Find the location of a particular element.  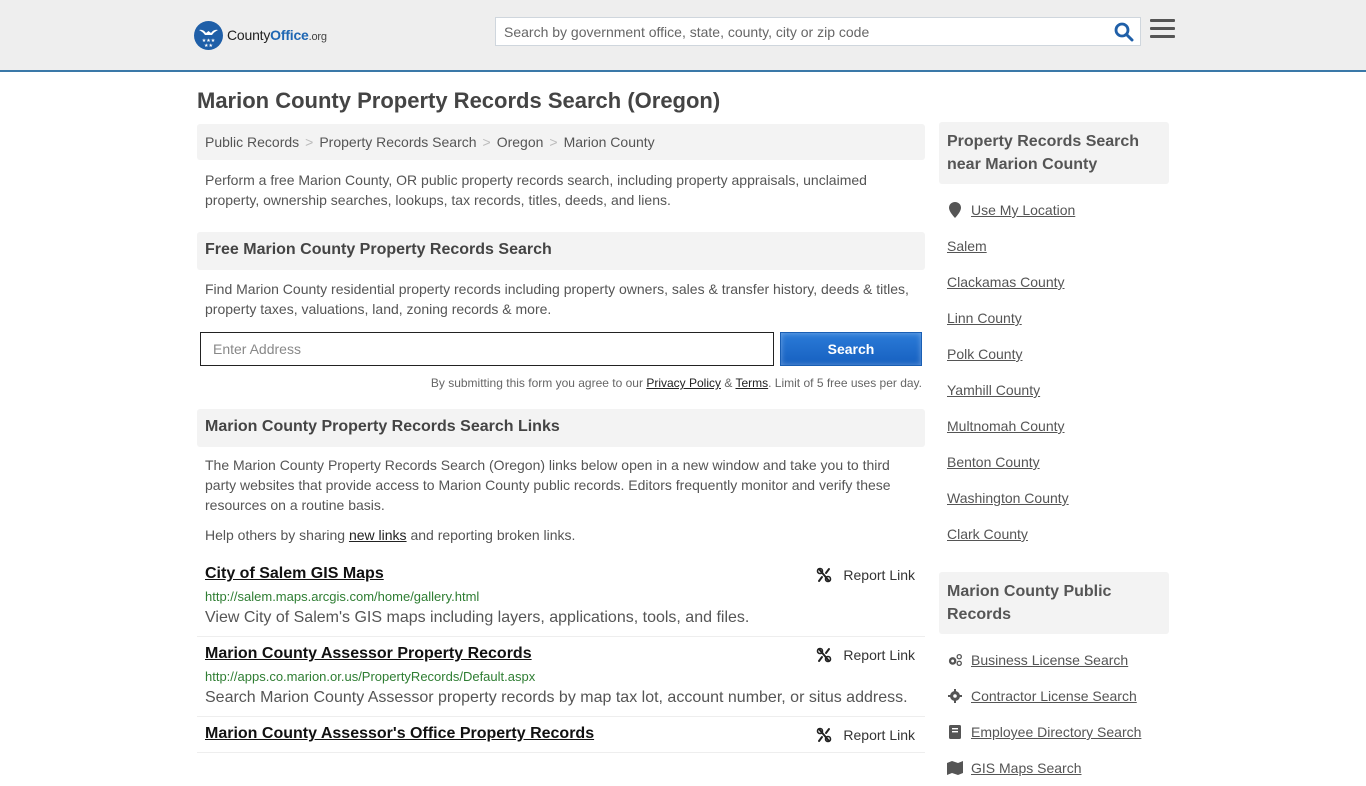

gis-maps-search-link: GIS Maps Search is located at coordinates (1026, 768).